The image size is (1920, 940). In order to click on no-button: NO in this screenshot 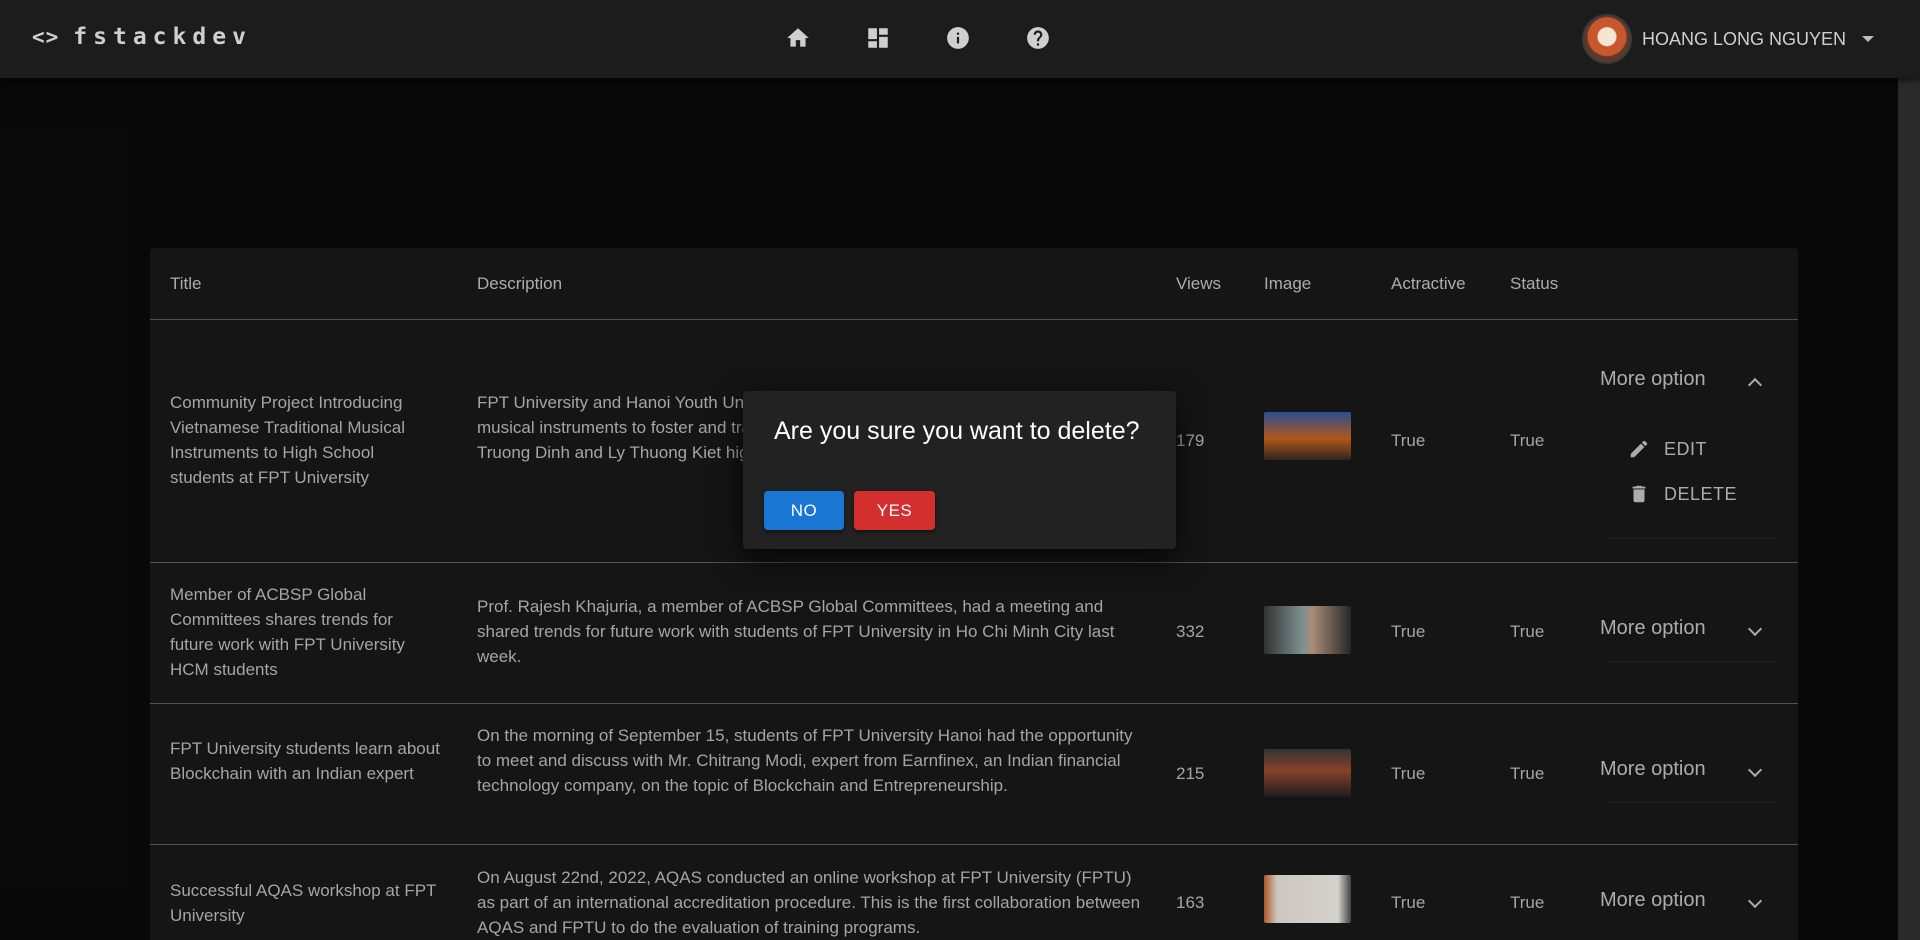, I will do `click(804, 510)`.